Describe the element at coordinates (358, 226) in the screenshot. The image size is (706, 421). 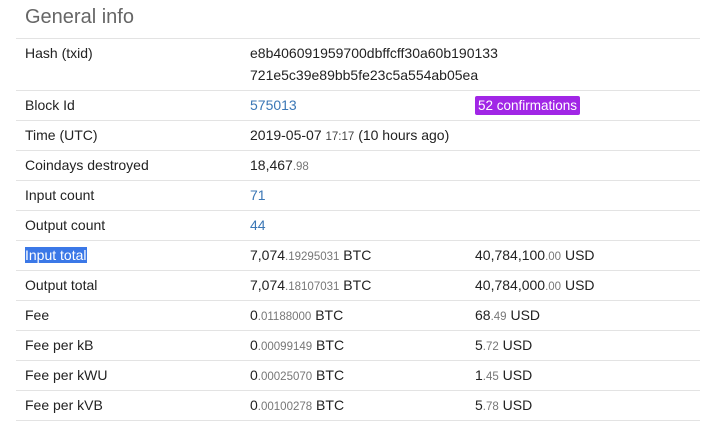
I see `row-output-count: Output count 44` at that location.